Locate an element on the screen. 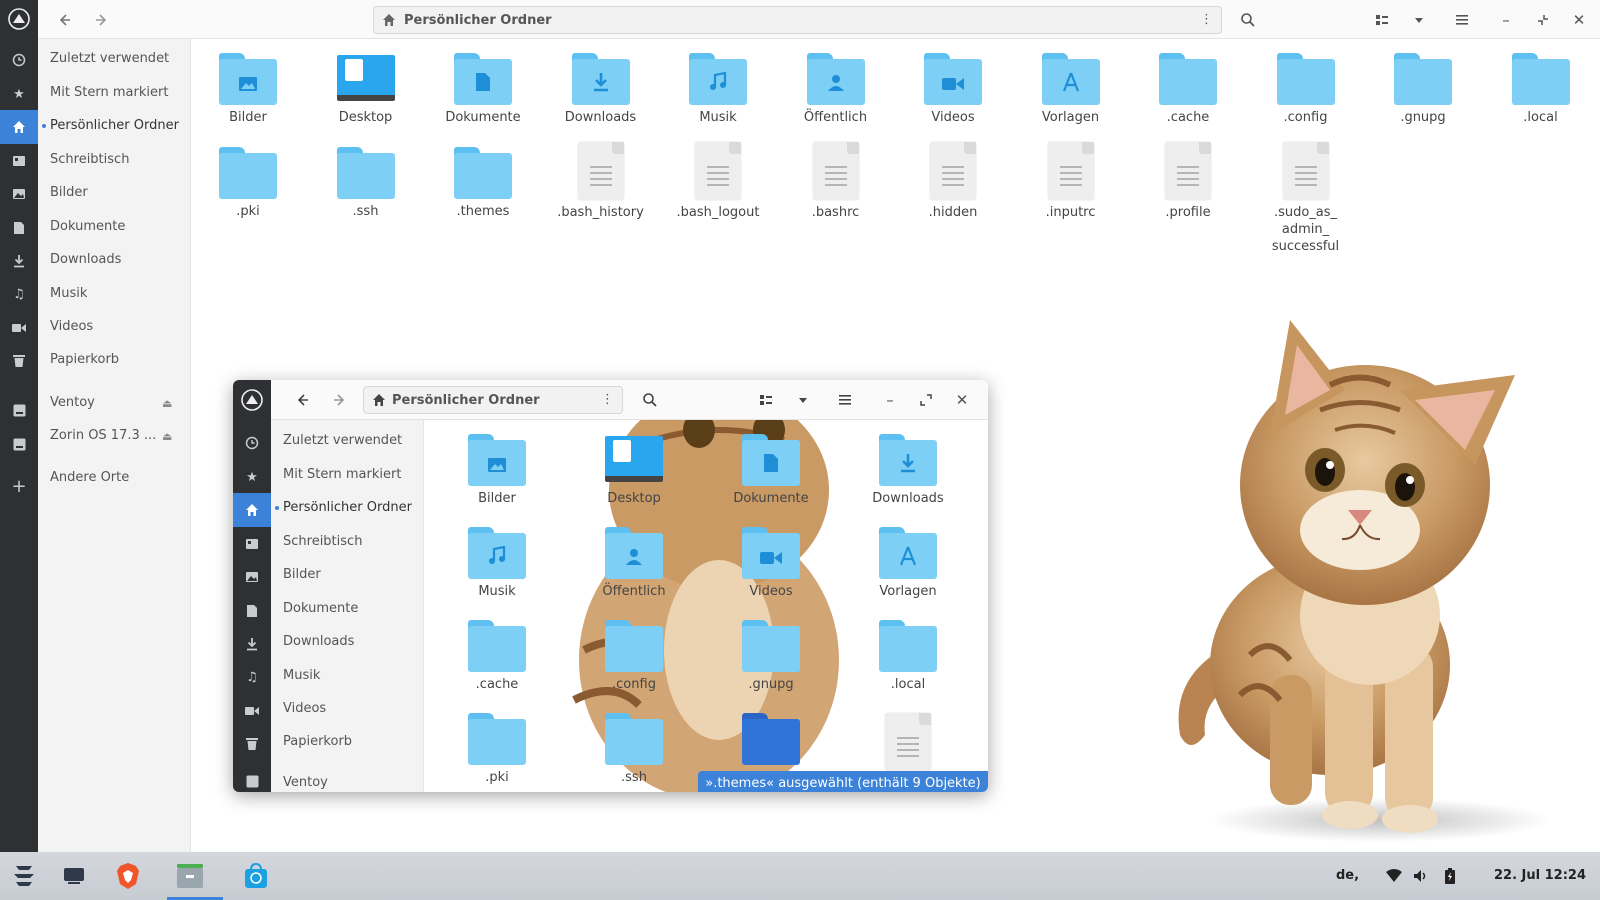 The image size is (1600, 900). file-item-gnupg: .gnupg is located at coordinates (771, 656).